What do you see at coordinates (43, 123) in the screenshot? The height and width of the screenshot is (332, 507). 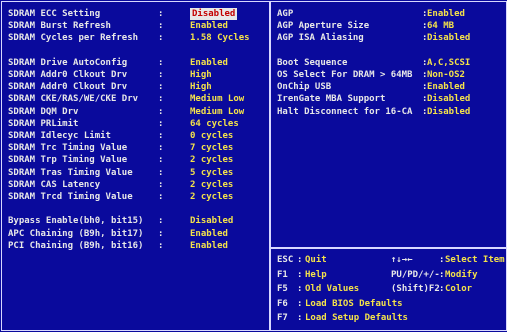 I see `setting-label: SDRAM PRLimit` at bounding box center [43, 123].